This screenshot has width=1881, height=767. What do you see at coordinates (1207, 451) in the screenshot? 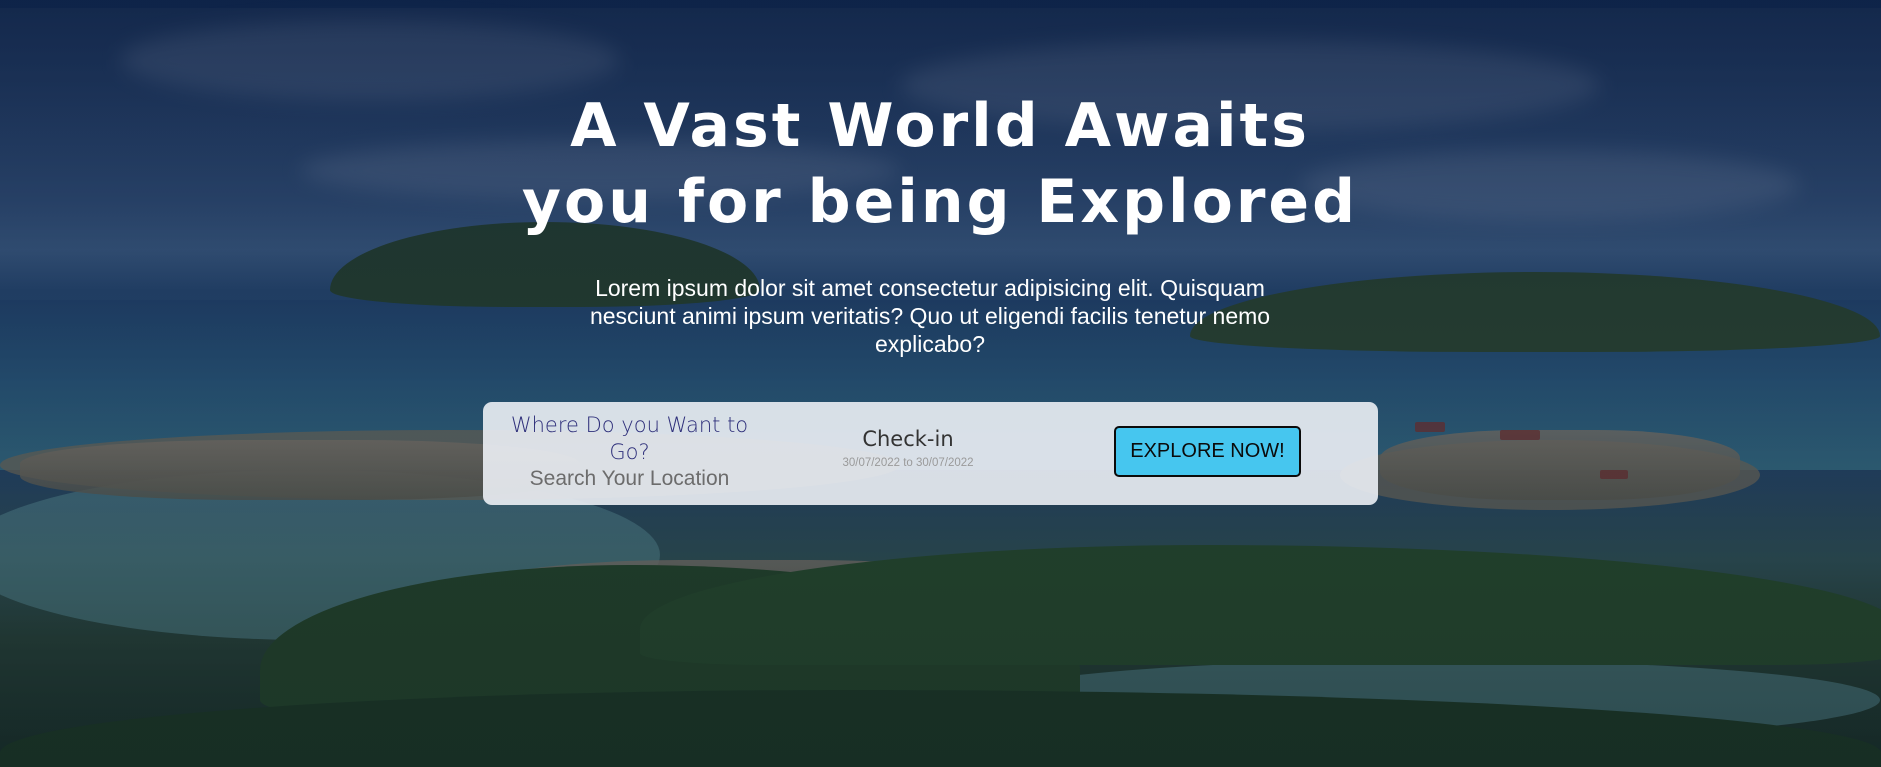
I see `explore-now-button: EXPLORE NOW!` at bounding box center [1207, 451].